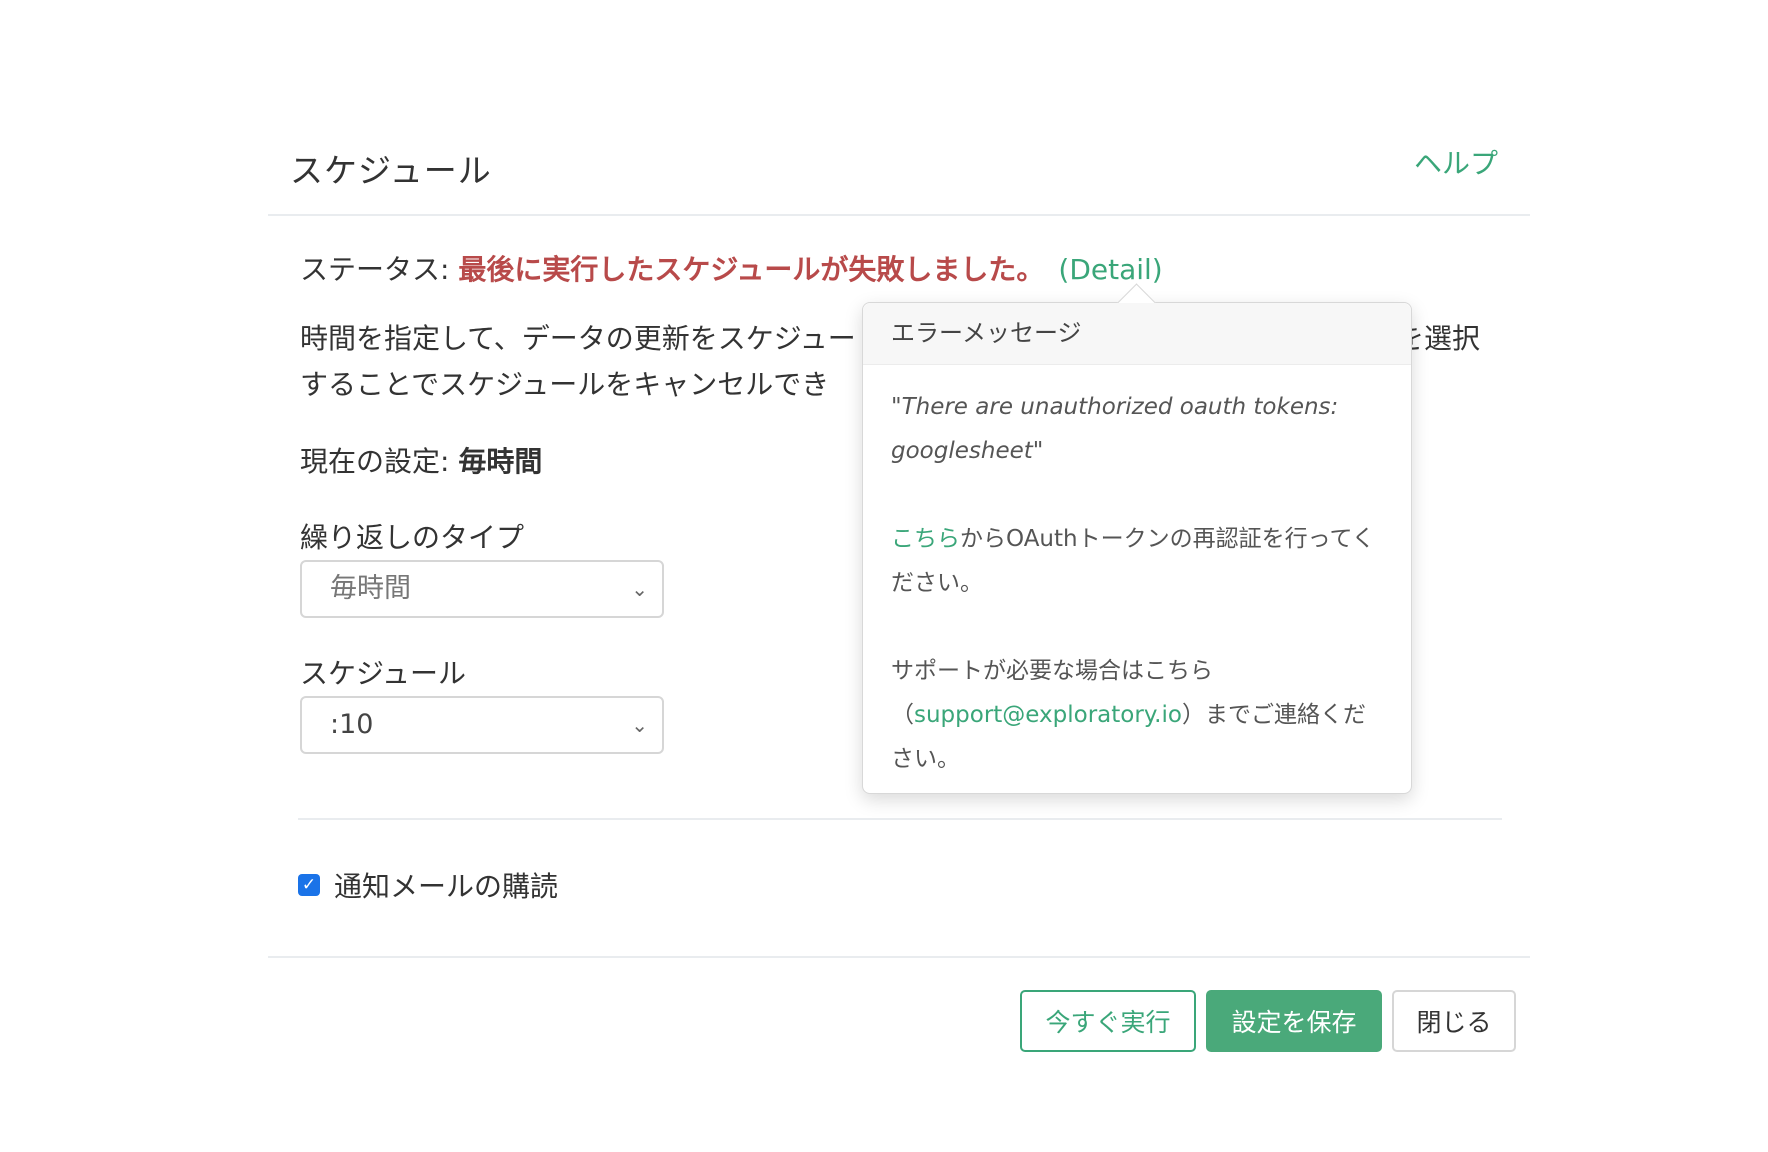 The image size is (1768, 1152). What do you see at coordinates (370, 588) in the screenshot?
I see `repeat-type-value: 毎時間` at bounding box center [370, 588].